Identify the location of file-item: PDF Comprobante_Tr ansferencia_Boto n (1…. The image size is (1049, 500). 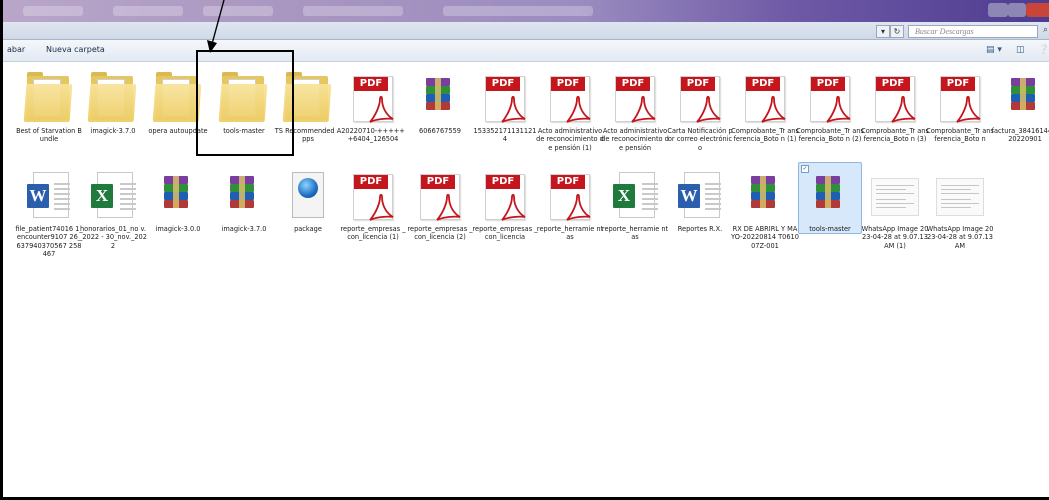
(765, 125).